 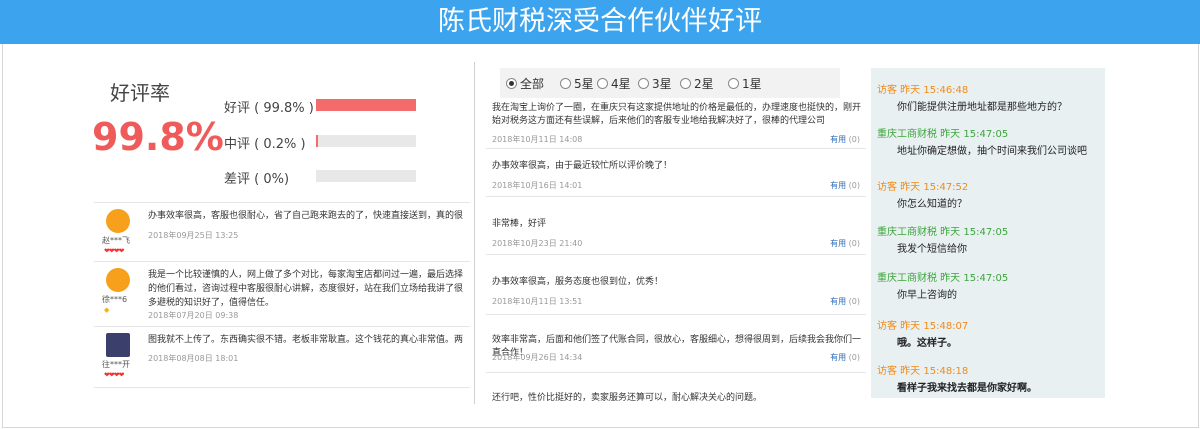 I want to click on filter-4-star: 4星, so click(x=614, y=83).